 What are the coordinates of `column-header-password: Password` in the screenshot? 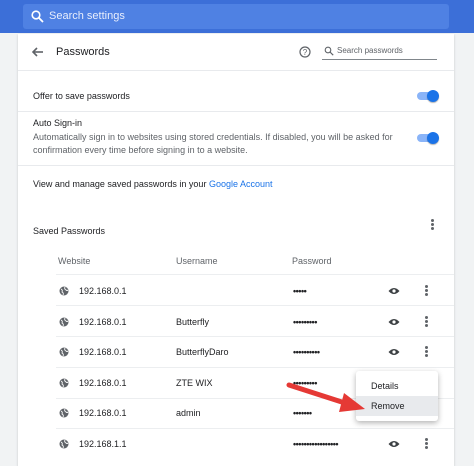 It's located at (312, 261).